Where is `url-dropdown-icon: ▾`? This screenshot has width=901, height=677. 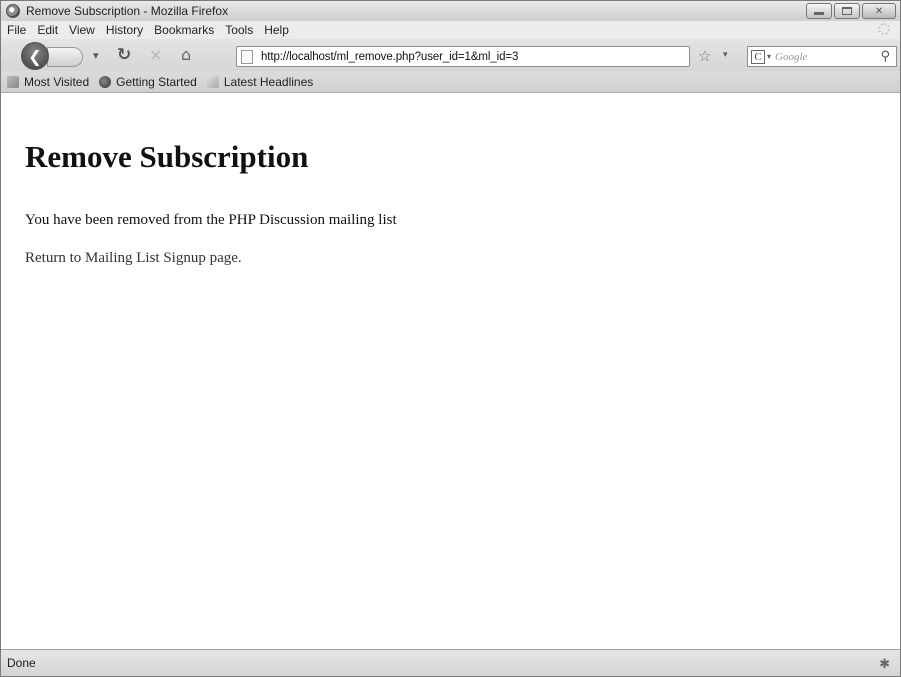 url-dropdown-icon: ▾ is located at coordinates (725, 55).